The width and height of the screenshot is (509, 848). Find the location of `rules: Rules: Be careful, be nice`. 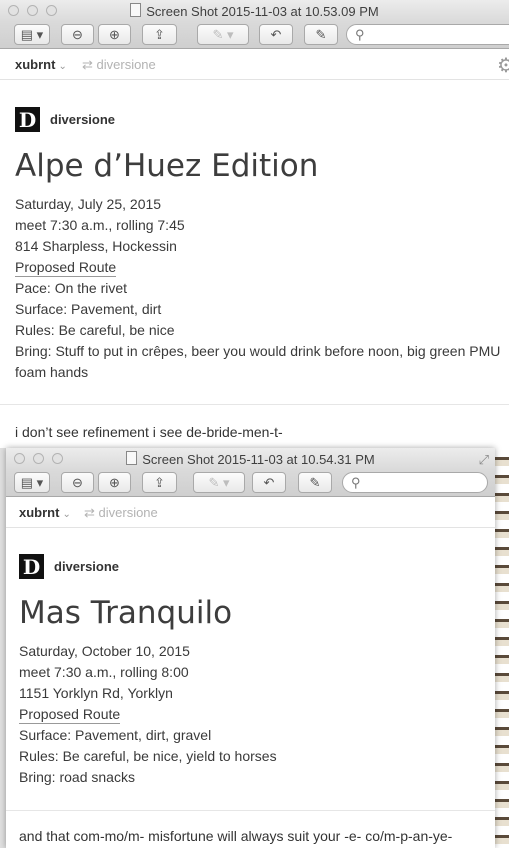

rules: Rules: Be careful, be nice is located at coordinates (95, 330).